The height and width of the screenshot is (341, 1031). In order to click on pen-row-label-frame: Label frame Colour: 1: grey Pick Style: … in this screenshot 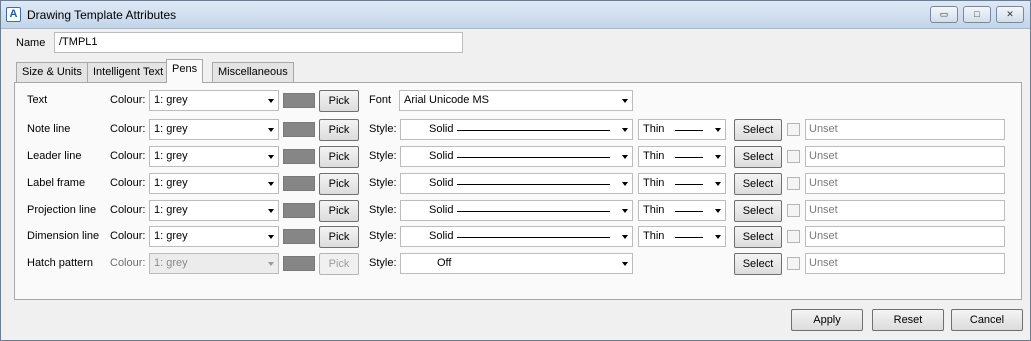, I will do `click(515, 184)`.